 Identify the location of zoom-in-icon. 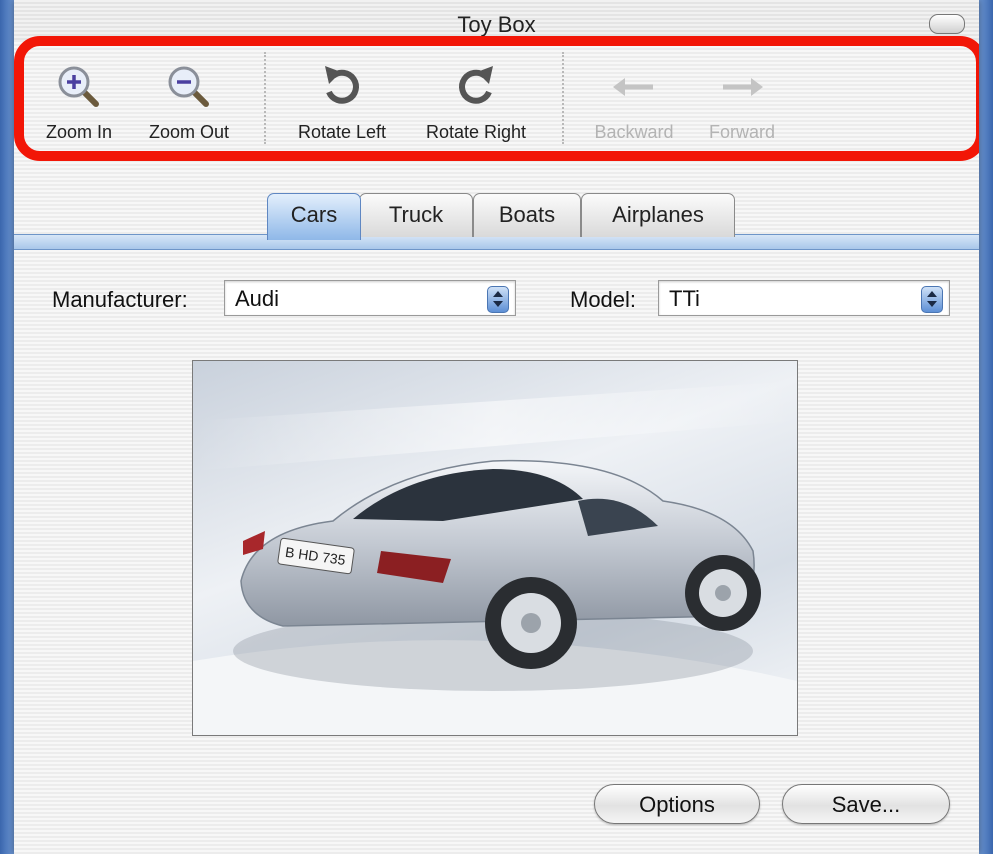
(79, 92).